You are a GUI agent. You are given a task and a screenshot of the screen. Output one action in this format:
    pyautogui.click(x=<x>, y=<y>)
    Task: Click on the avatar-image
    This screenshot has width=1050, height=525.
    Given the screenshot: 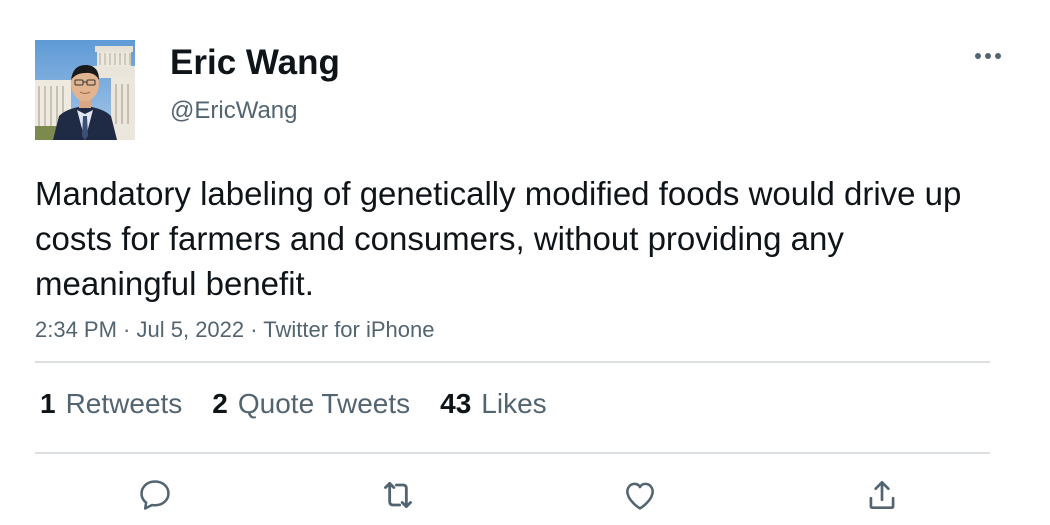 What is the action you would take?
    pyautogui.click(x=85, y=90)
    